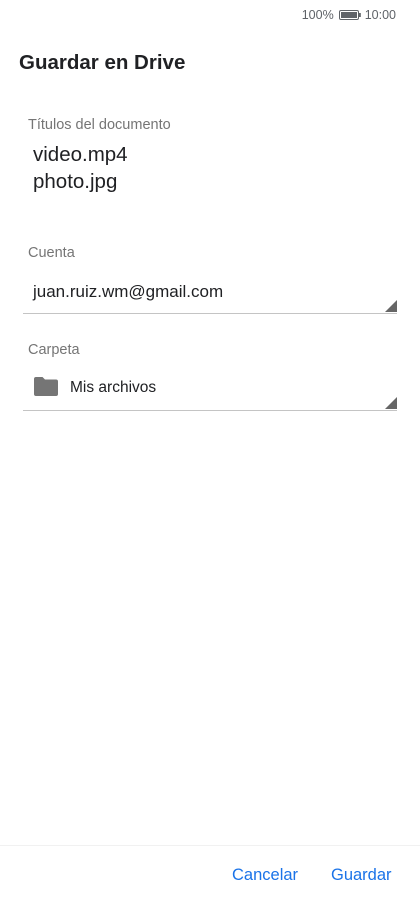 This screenshot has width=420, height=910. I want to click on status-bar: 100% 10:00, so click(210, 15).